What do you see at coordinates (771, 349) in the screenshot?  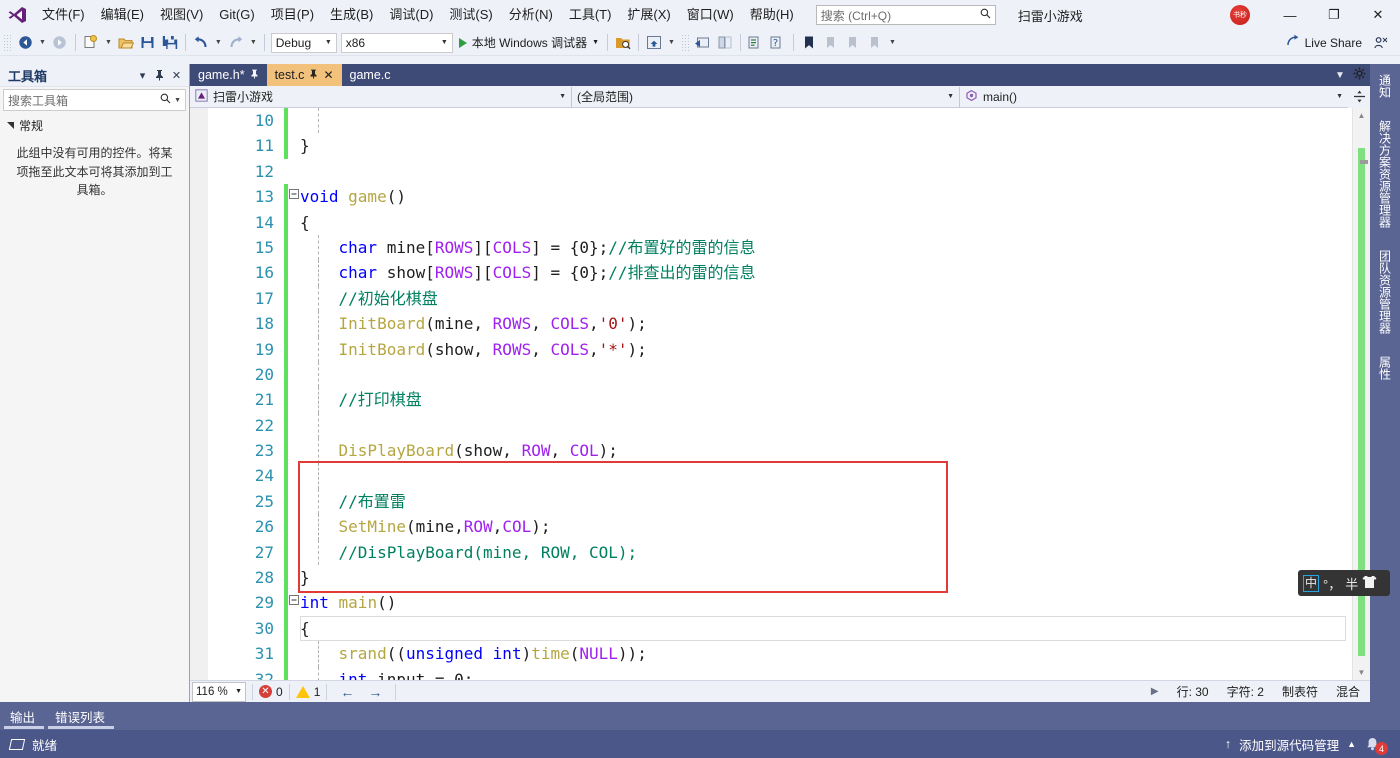 I see `code-line: 19 InitBoard(show, ROWS, COLS,'*');` at bounding box center [771, 349].